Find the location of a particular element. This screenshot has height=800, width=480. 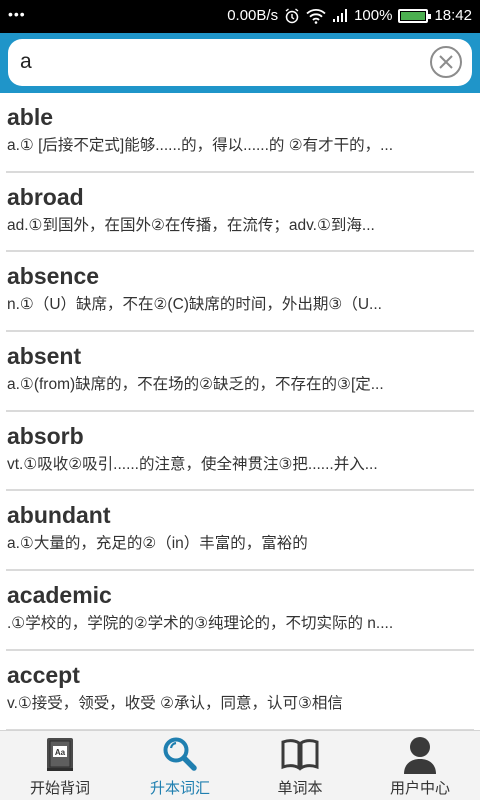

search-magnifier-icon is located at coordinates (180, 754).